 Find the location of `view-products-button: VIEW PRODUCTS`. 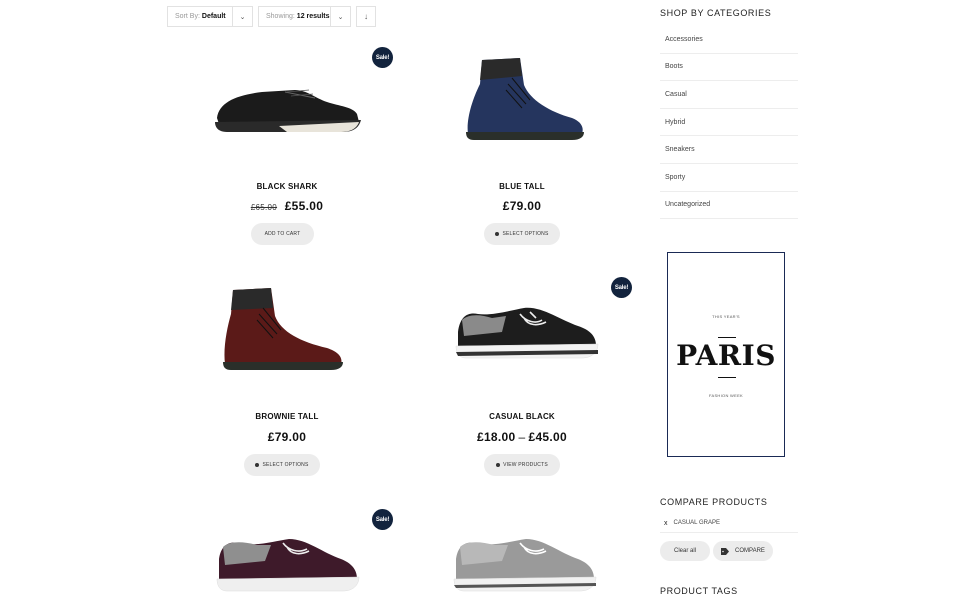

view-products-button: VIEW PRODUCTS is located at coordinates (522, 465).